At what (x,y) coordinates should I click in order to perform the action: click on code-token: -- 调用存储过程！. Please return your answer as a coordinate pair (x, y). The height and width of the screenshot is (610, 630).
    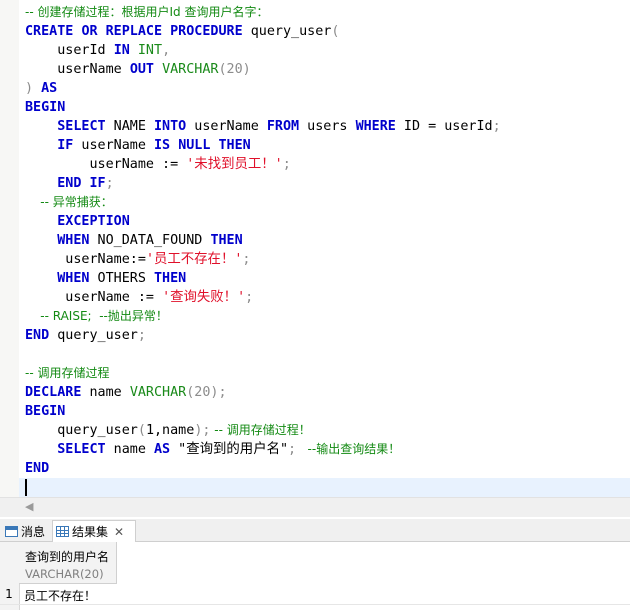
    Looking at the image, I should click on (260, 430).